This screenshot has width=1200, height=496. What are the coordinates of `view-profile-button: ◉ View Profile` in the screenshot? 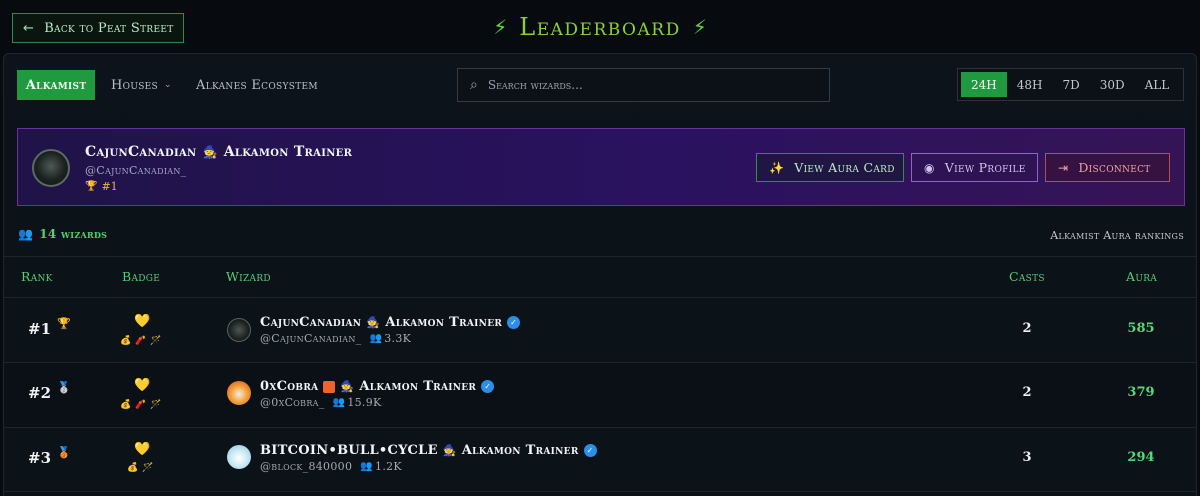 It's located at (974, 167).